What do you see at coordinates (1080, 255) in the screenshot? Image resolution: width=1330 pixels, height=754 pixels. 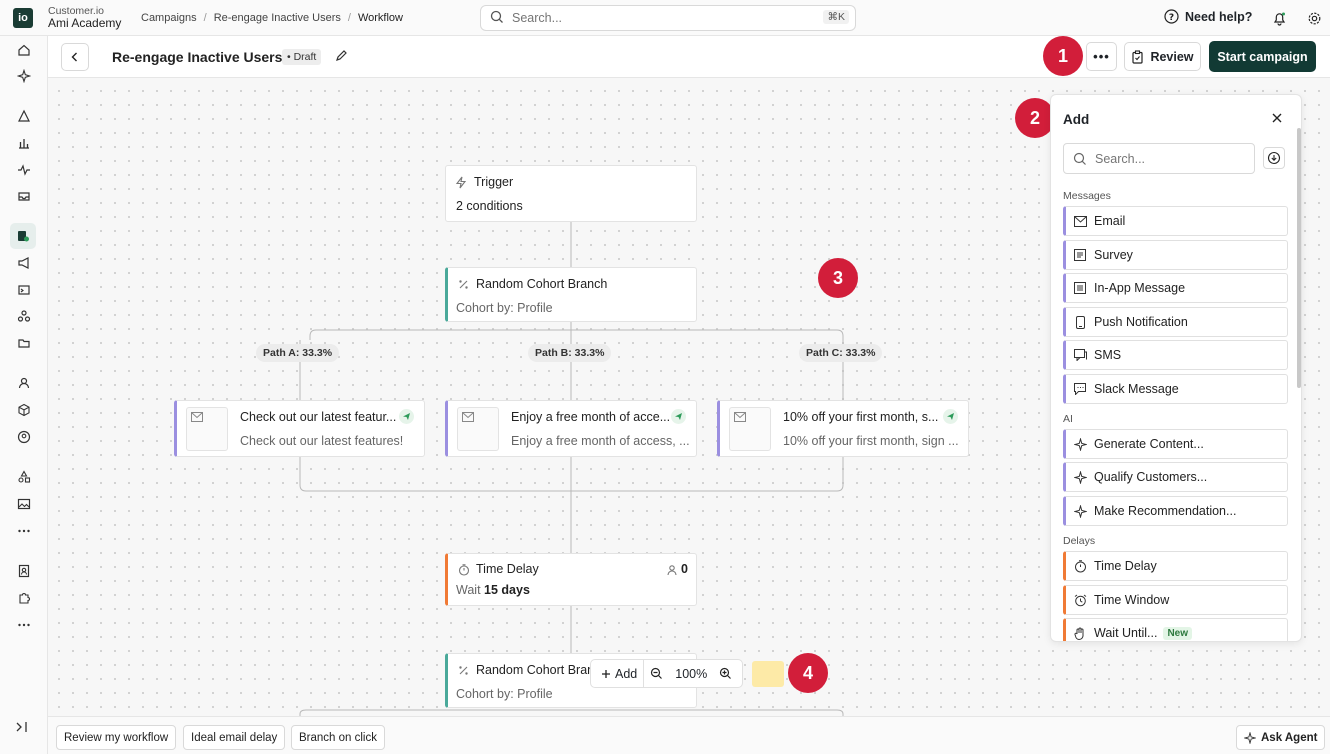 I see `survey-icon` at bounding box center [1080, 255].